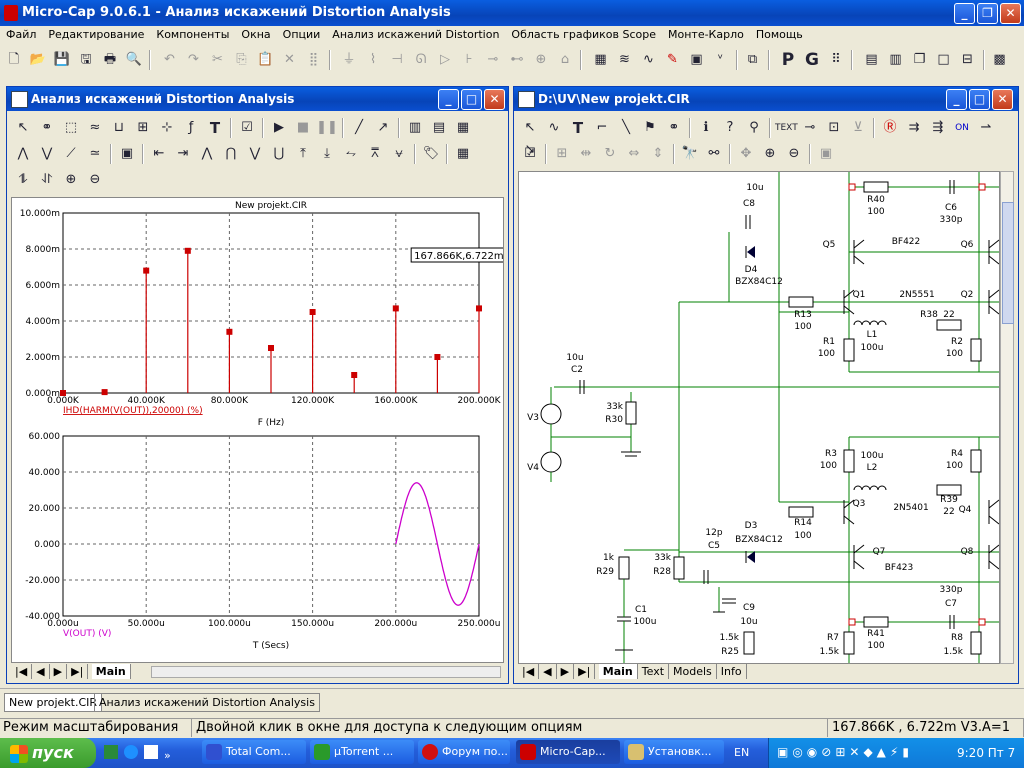 Image resolution: width=1024 pixels, height=768 pixels. I want to click on ql-app-icon, so click(111, 752).